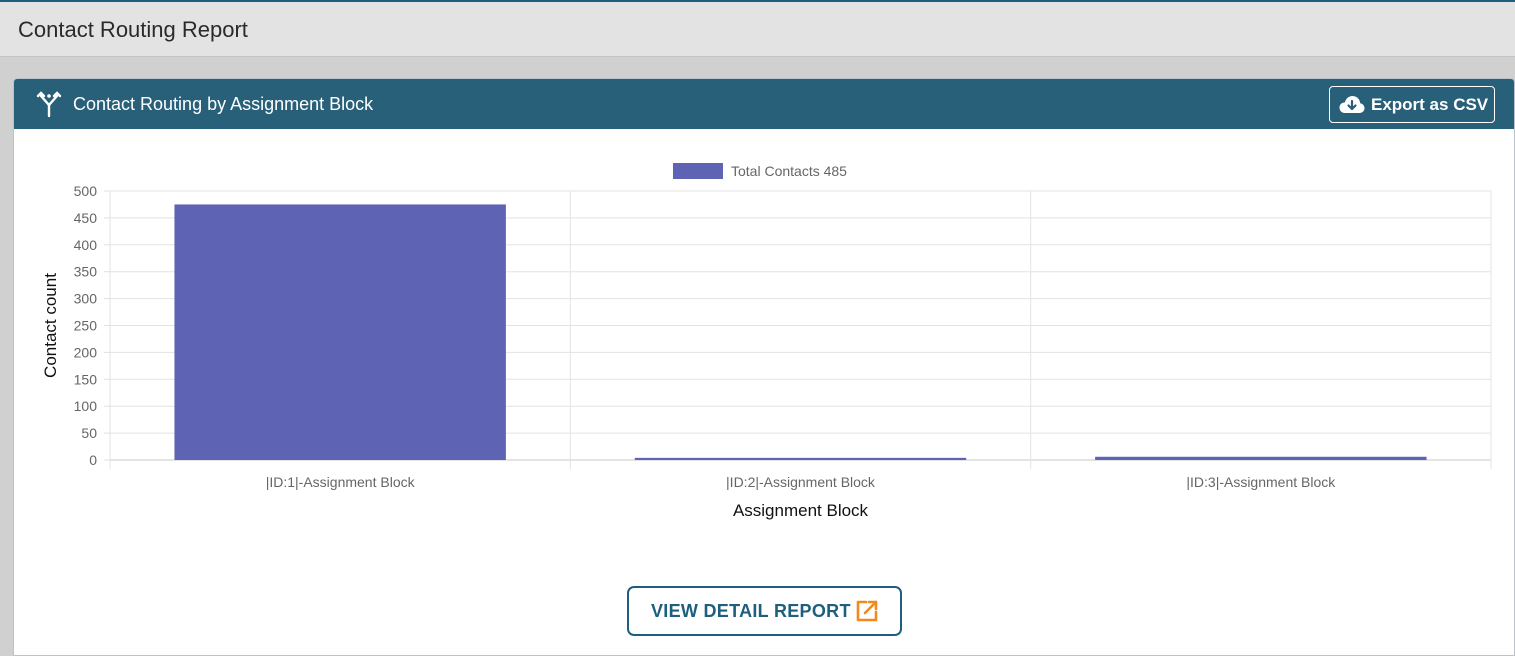  Describe the element at coordinates (133, 29) in the screenshot. I see `page-title: Contact Routing Report` at that location.